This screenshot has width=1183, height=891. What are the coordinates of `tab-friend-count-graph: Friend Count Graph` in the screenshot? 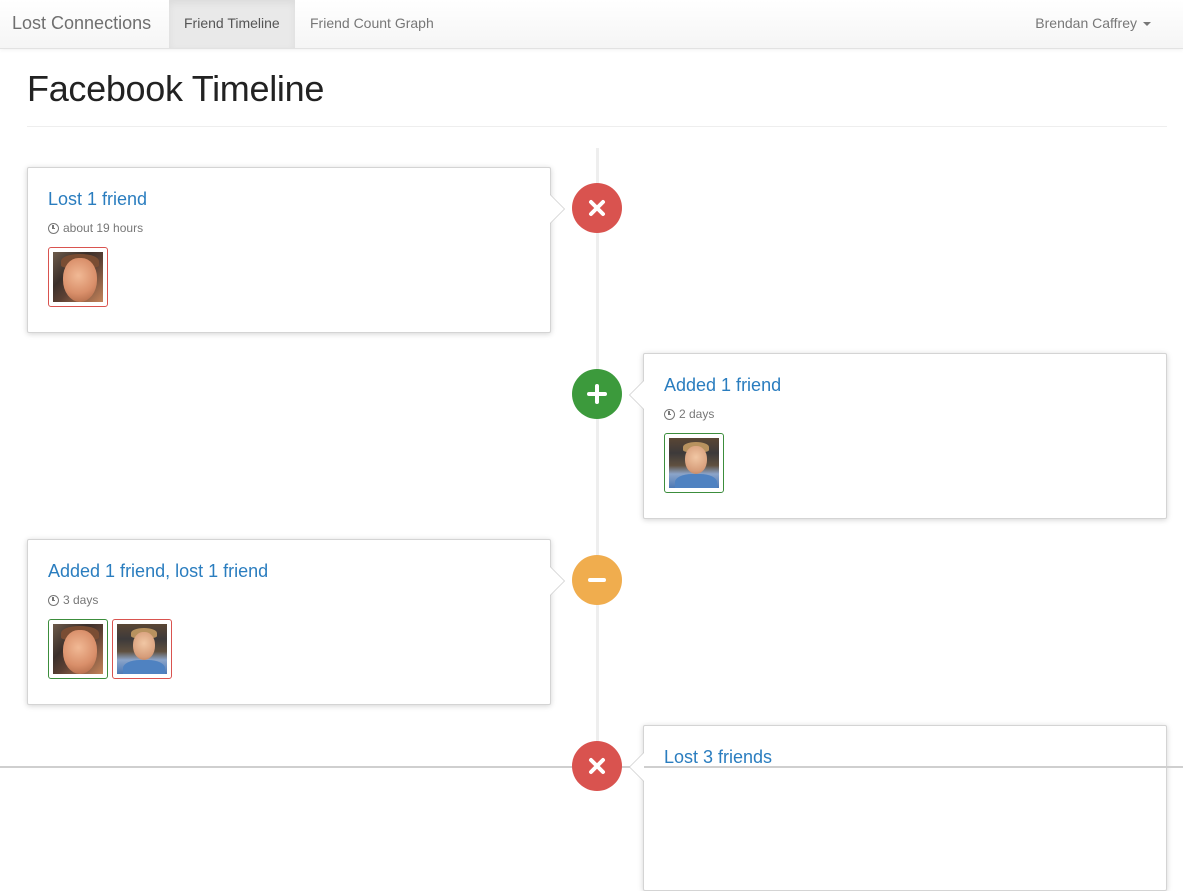 It's located at (372, 24).